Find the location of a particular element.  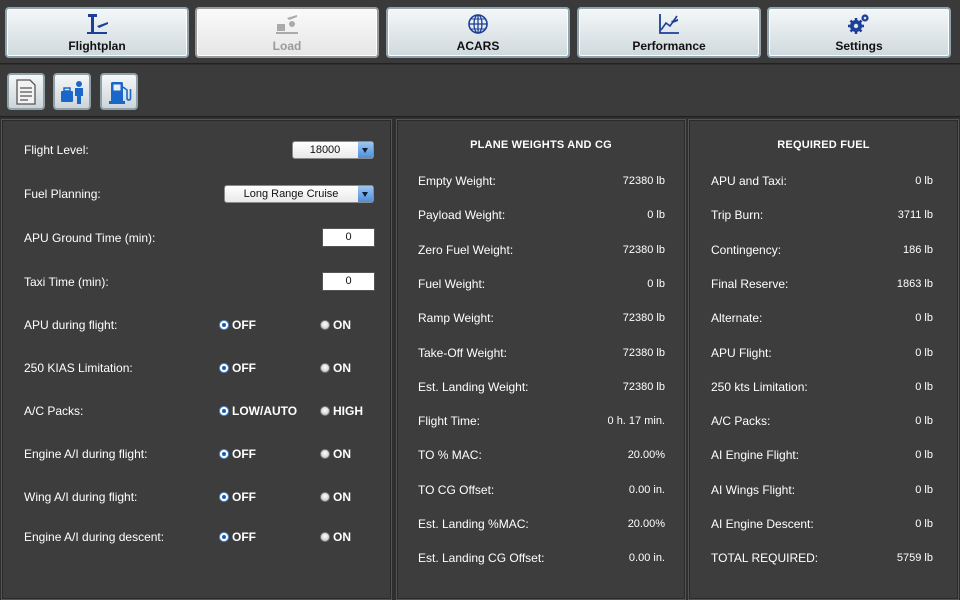

radio-row-label: Engine A/I during flight: is located at coordinates (86, 454).